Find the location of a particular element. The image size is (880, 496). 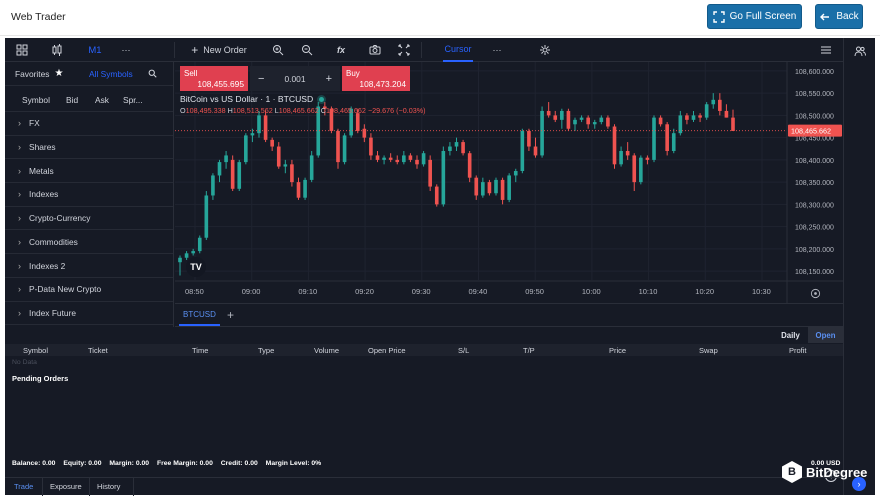

sell-button: Sell 108,455.695 is located at coordinates (214, 78).